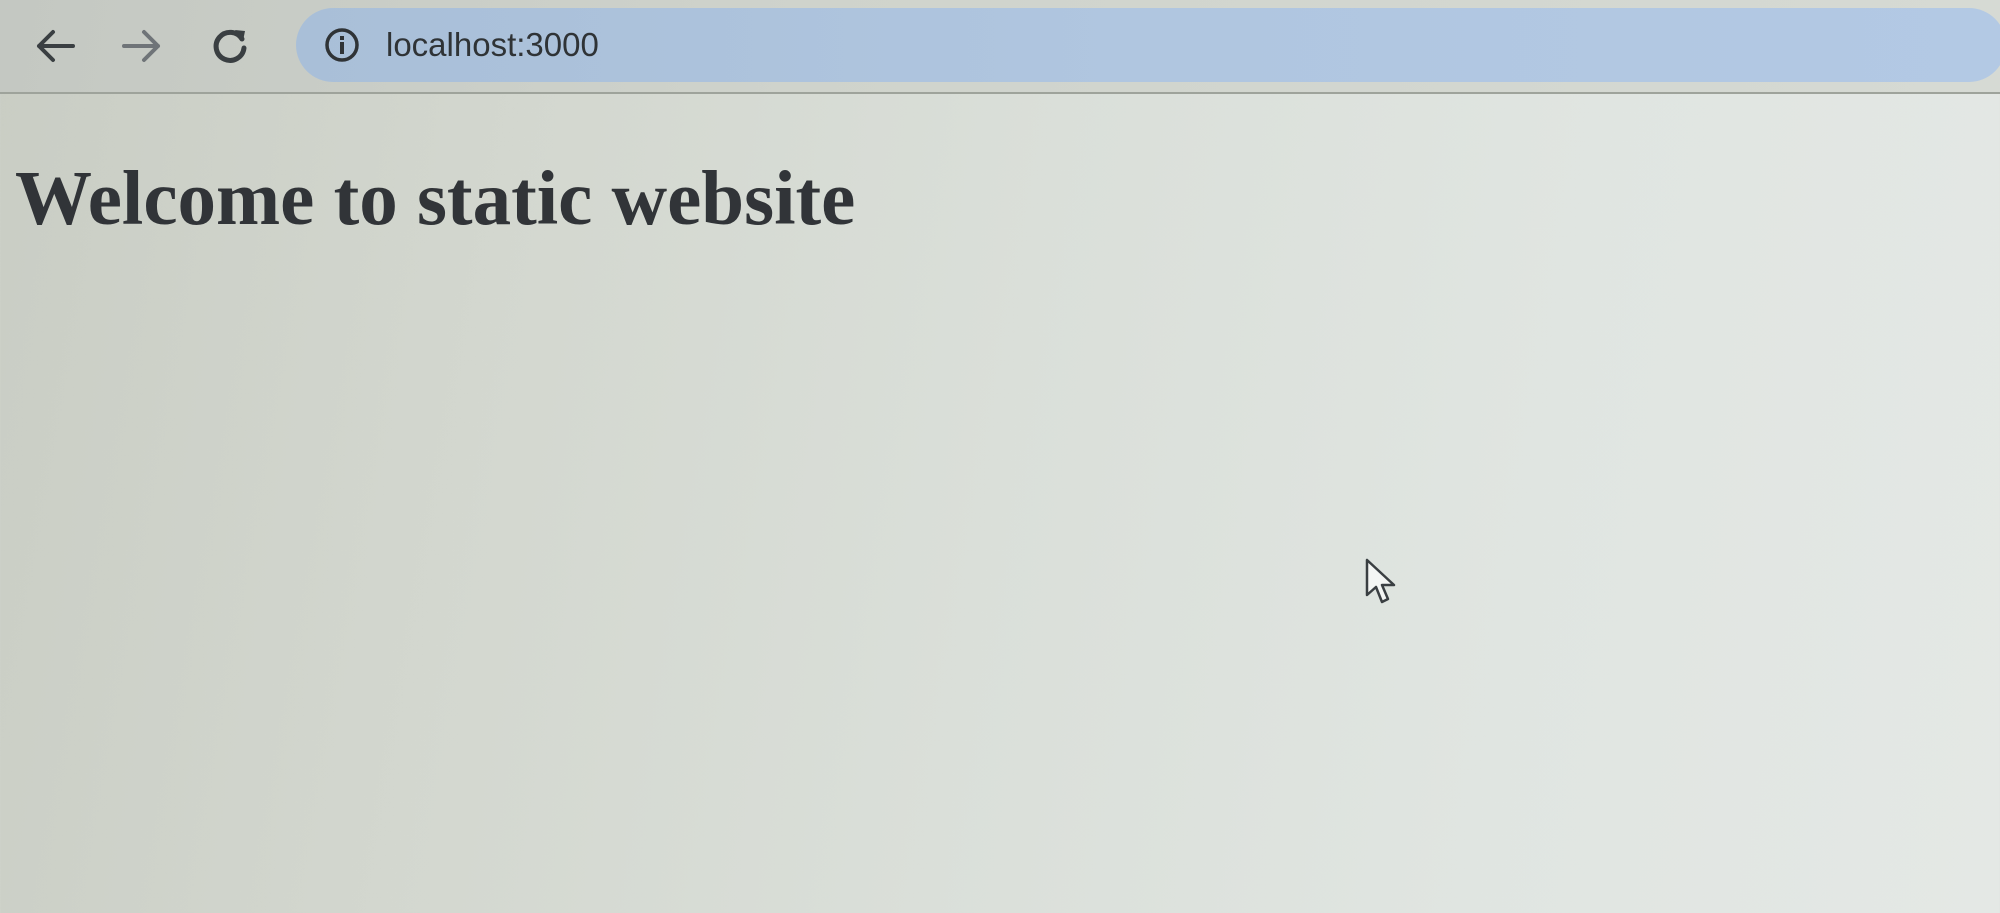  What do you see at coordinates (435, 198) in the screenshot?
I see `page-heading: Welcome to static website` at bounding box center [435, 198].